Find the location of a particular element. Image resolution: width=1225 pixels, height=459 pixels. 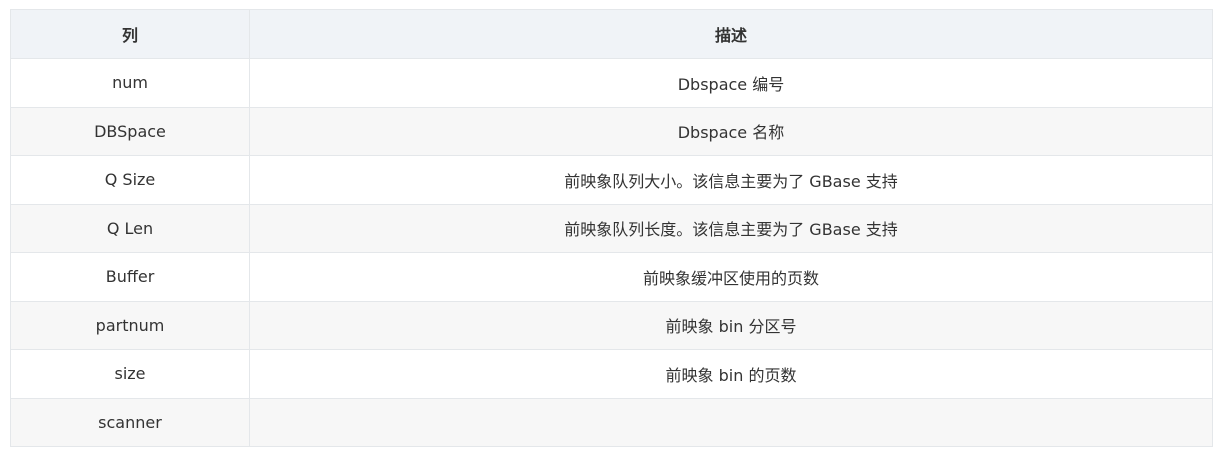

table-row: Q Len 前映象队列长度。该信息主要为了 GBase 支持 is located at coordinates (611, 228).